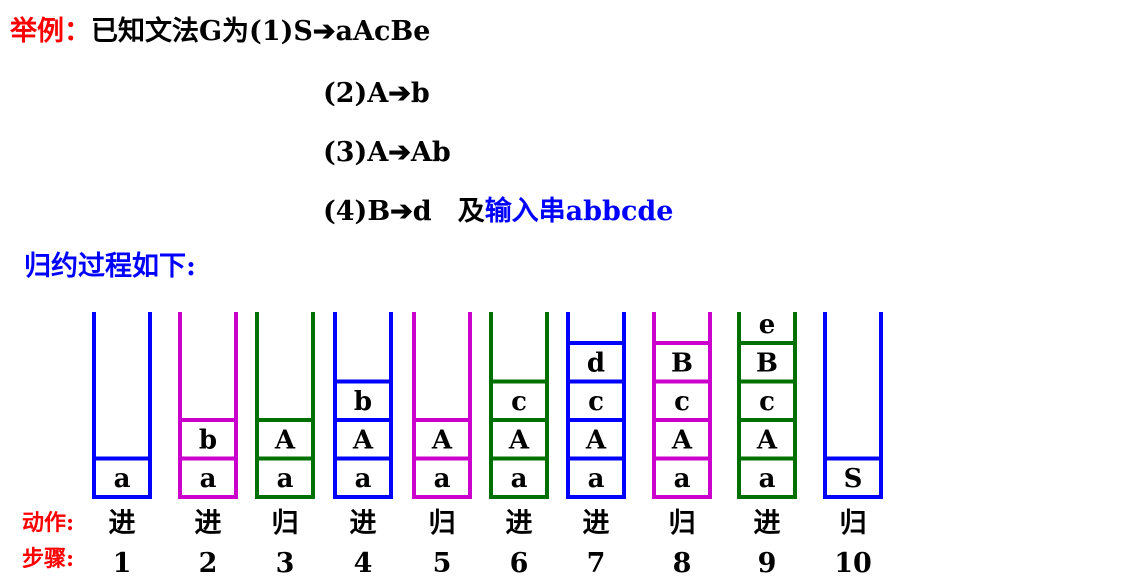  Describe the element at coordinates (682, 563) in the screenshot. I see `step-number: 8` at that location.